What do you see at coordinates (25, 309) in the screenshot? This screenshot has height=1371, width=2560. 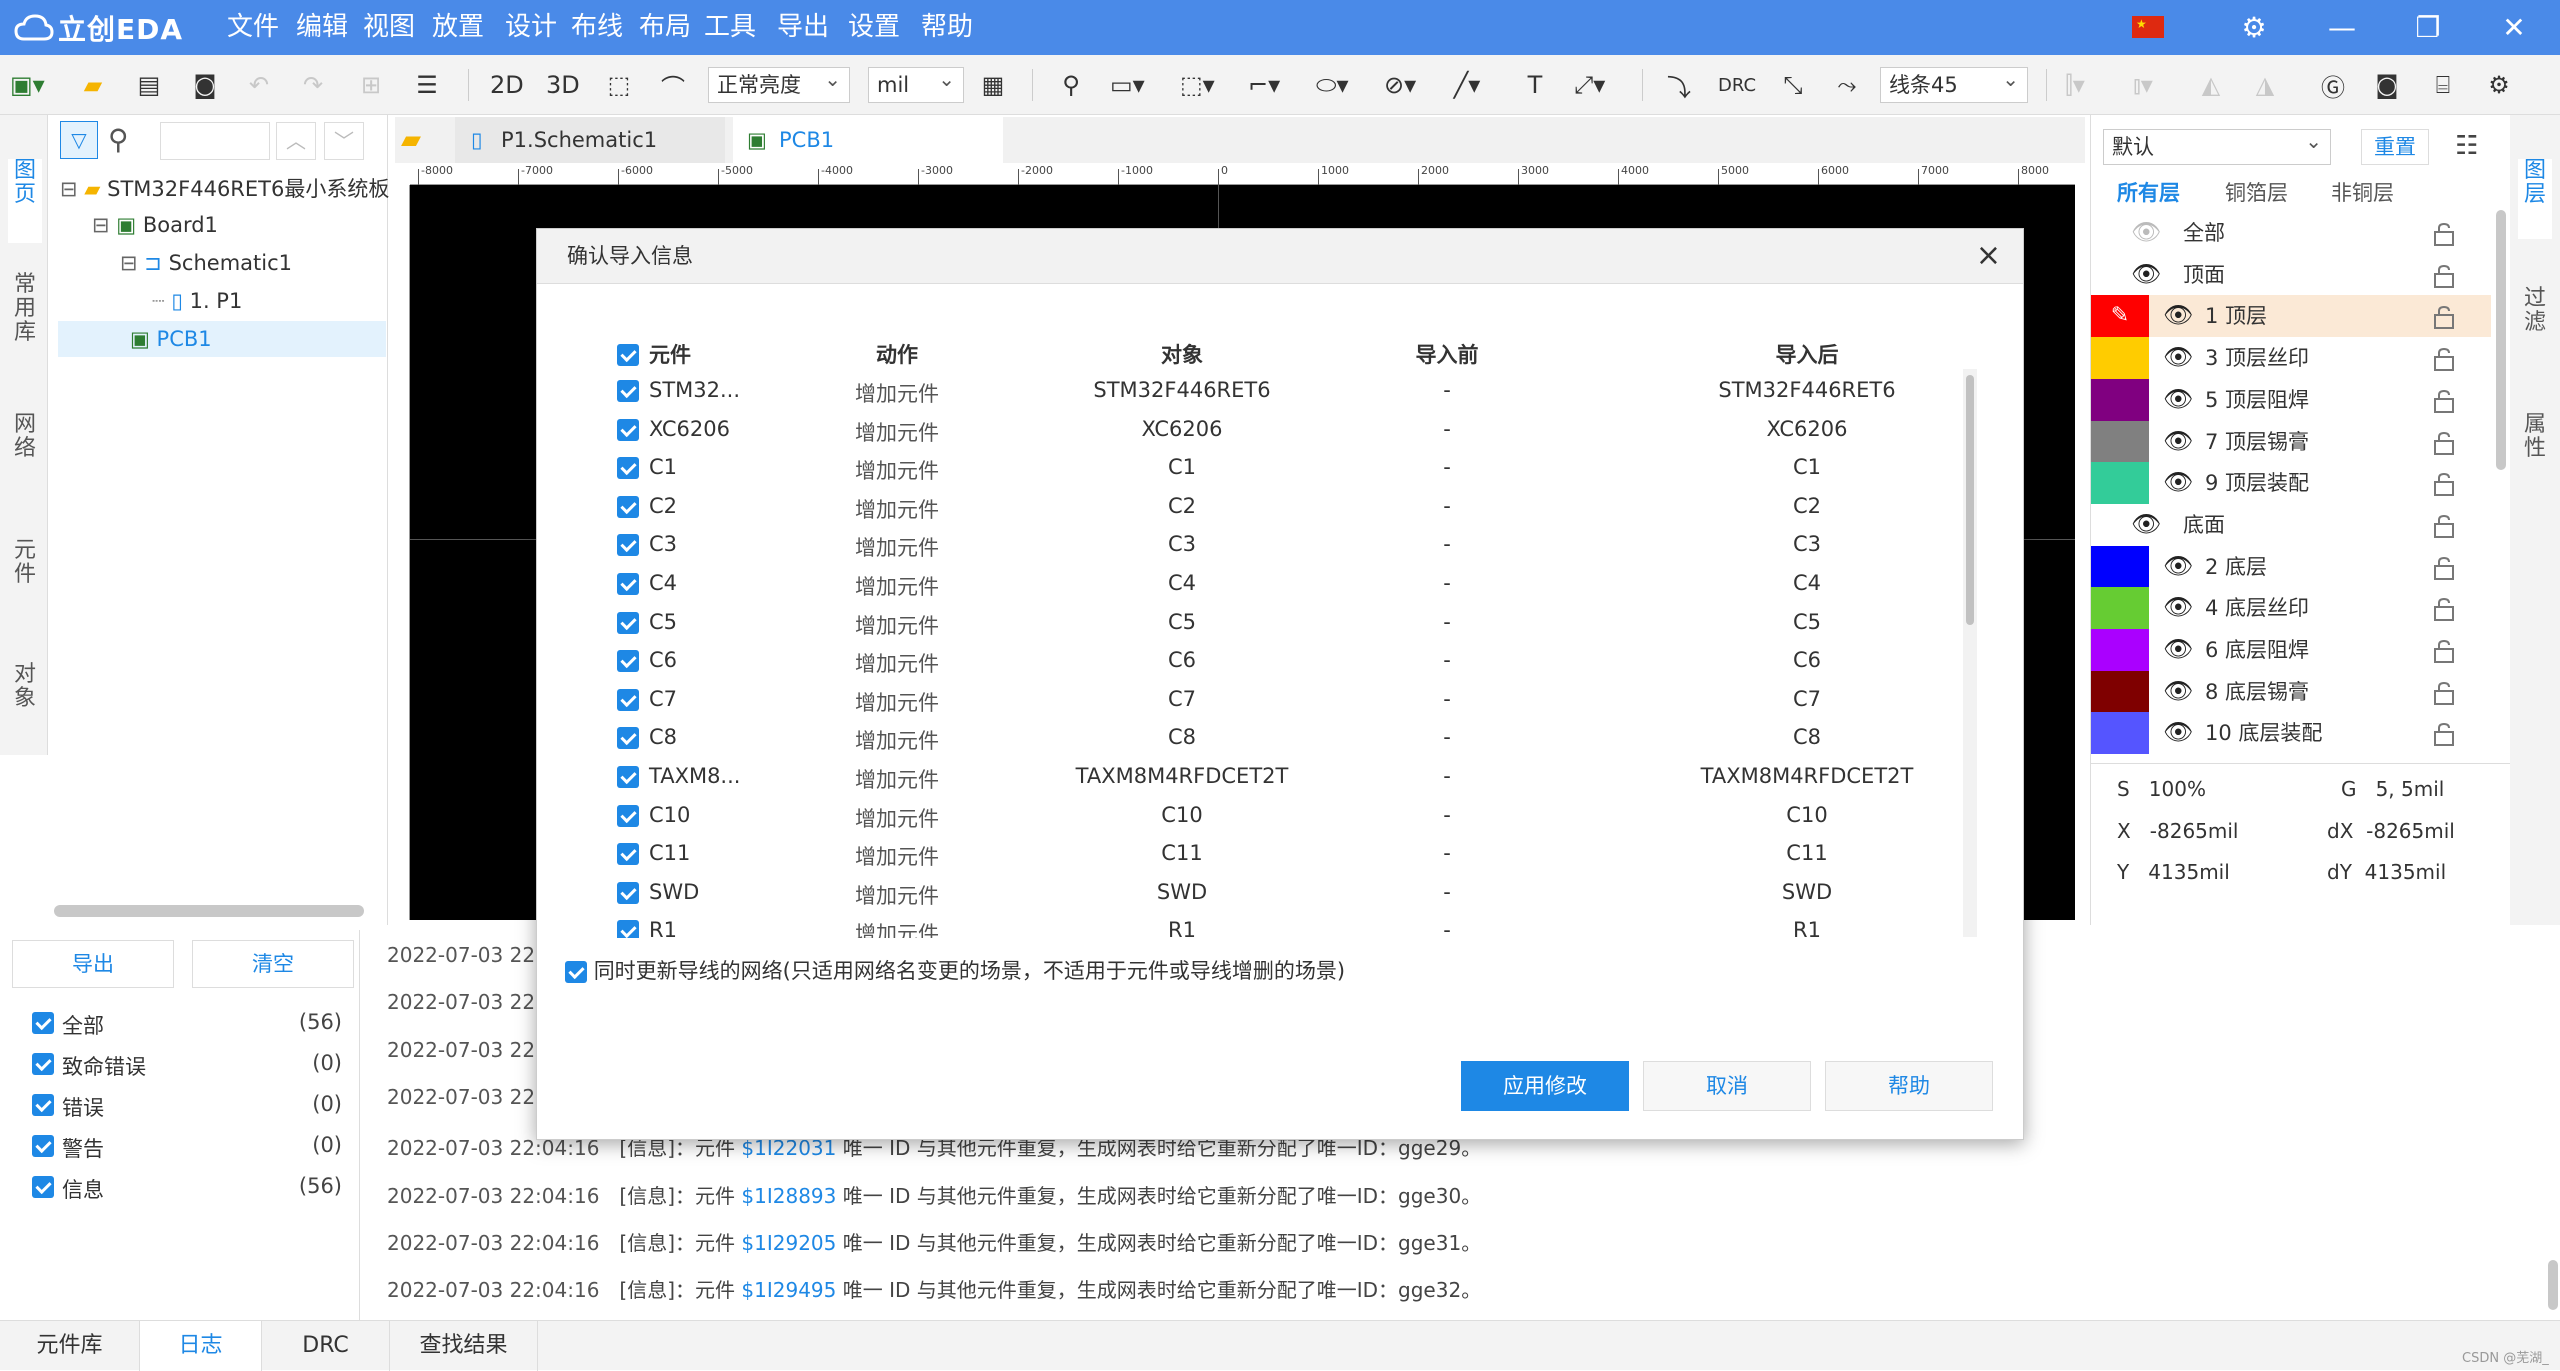 I see `tab-common-library: 常用库` at bounding box center [25, 309].